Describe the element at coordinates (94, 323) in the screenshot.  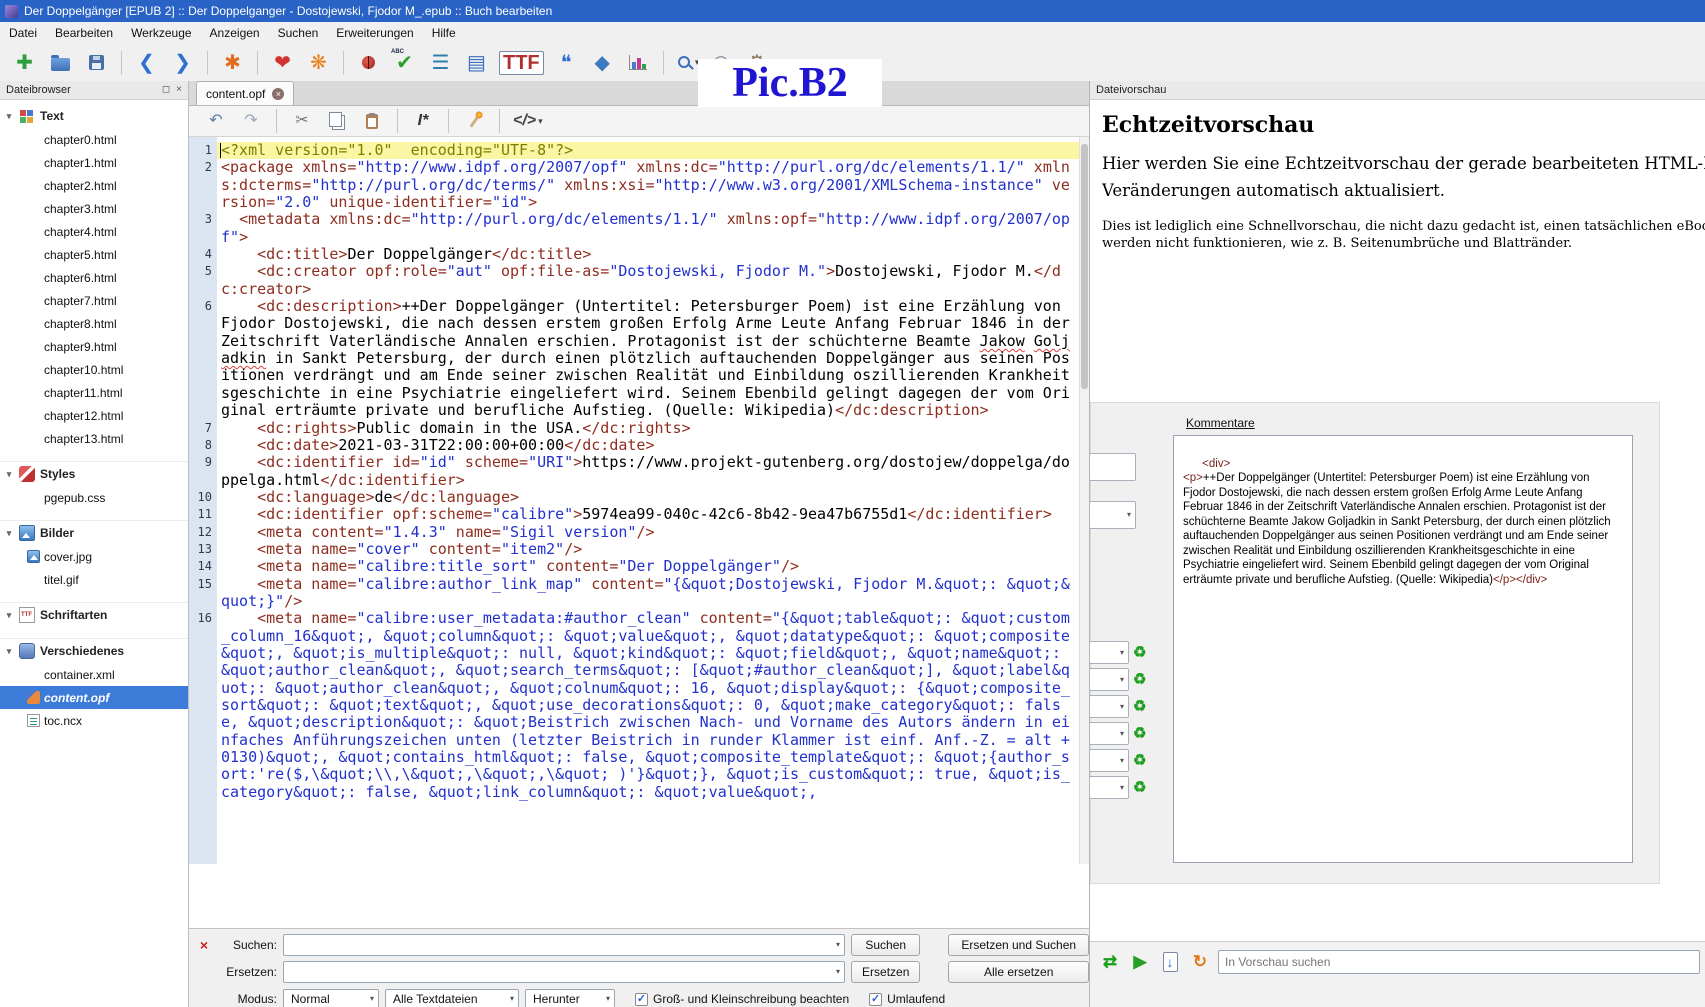
I see `tree-item: chapter8.html` at that location.